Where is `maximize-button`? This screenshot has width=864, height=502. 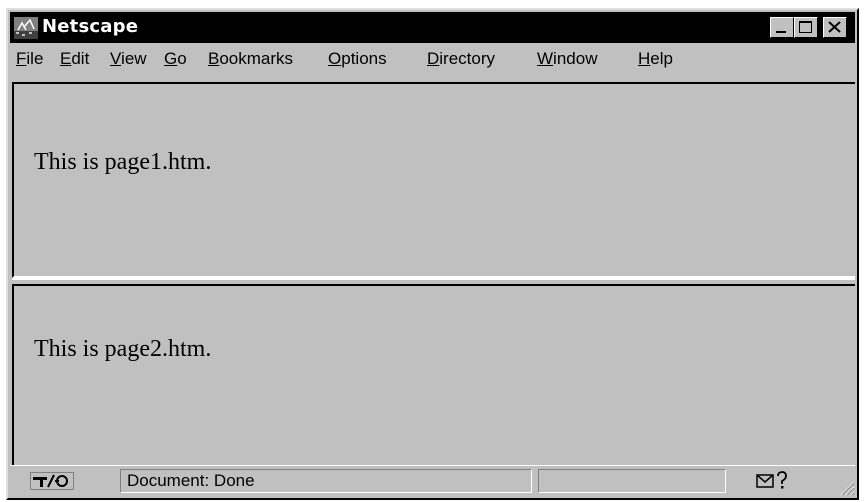
maximize-button is located at coordinates (806, 27).